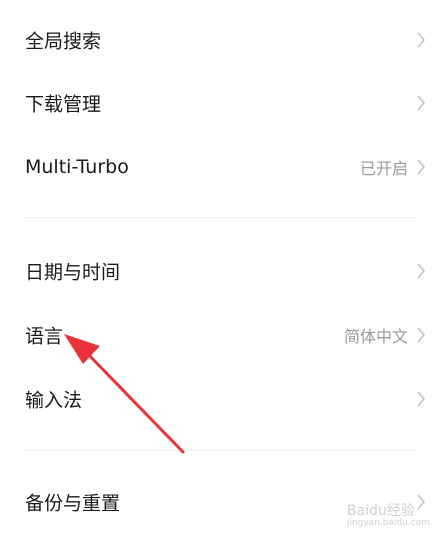 The width and height of the screenshot is (440, 546). What do you see at coordinates (380, 511) in the screenshot?
I see `watermark-text: Baidu经验` at bounding box center [380, 511].